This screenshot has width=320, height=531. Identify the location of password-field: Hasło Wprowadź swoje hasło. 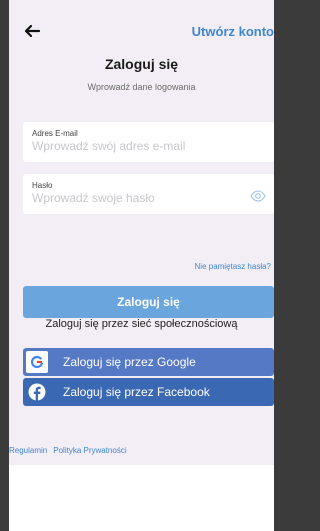
(148, 194).